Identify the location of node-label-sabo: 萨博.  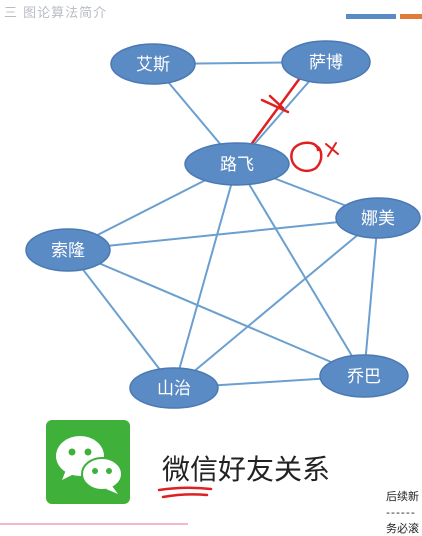
(326, 63).